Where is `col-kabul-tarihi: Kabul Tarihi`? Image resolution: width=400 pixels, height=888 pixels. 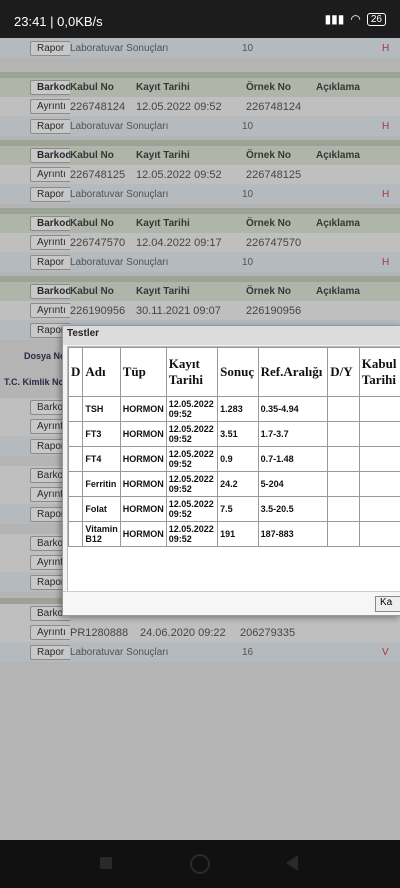
col-kabul-tarihi: Kabul Tarihi is located at coordinates (379, 372).